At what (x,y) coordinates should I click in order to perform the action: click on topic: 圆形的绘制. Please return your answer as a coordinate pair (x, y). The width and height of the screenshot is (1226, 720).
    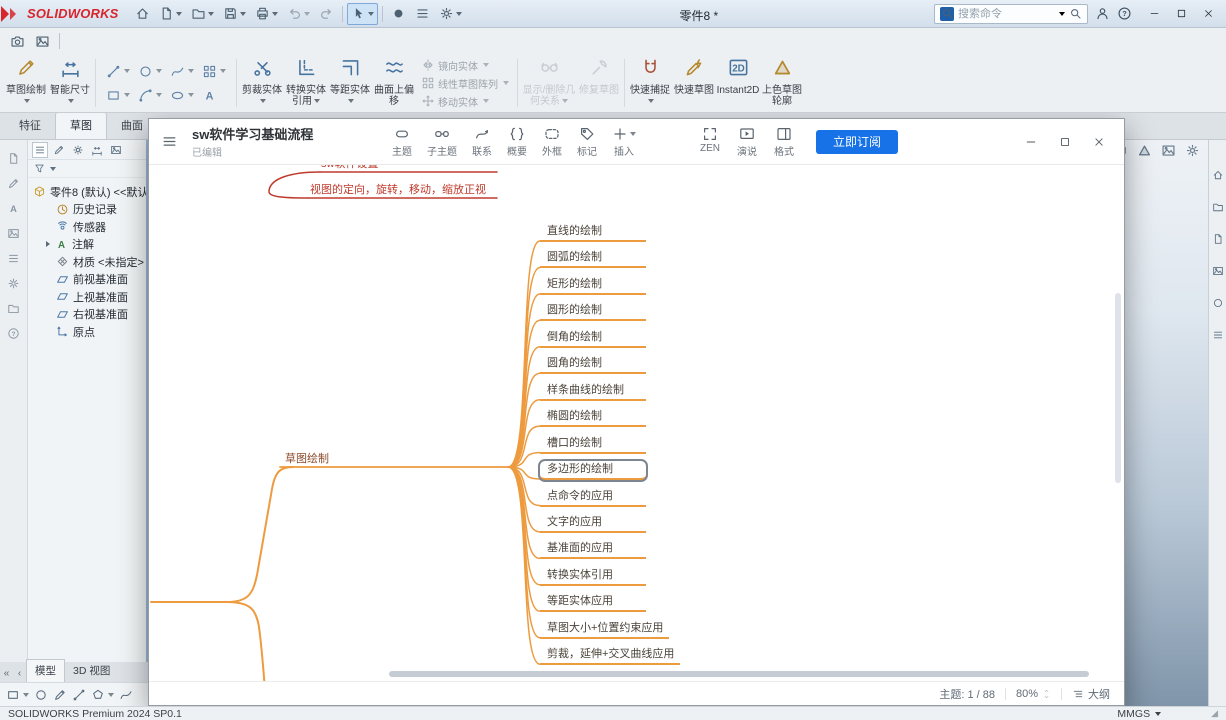
    Looking at the image, I should click on (593, 312).